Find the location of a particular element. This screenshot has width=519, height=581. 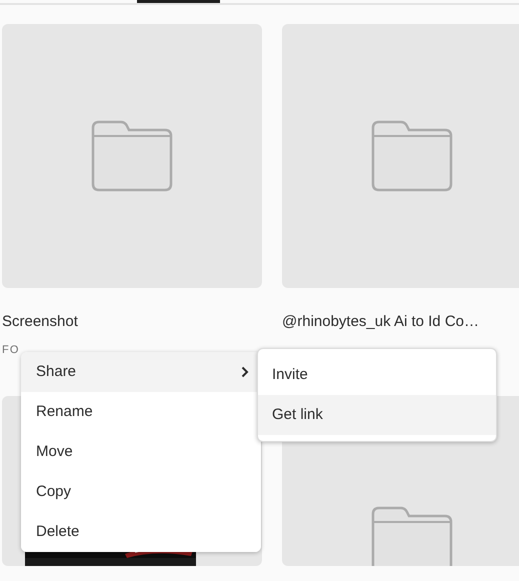

menu-label: Share is located at coordinates (56, 372).